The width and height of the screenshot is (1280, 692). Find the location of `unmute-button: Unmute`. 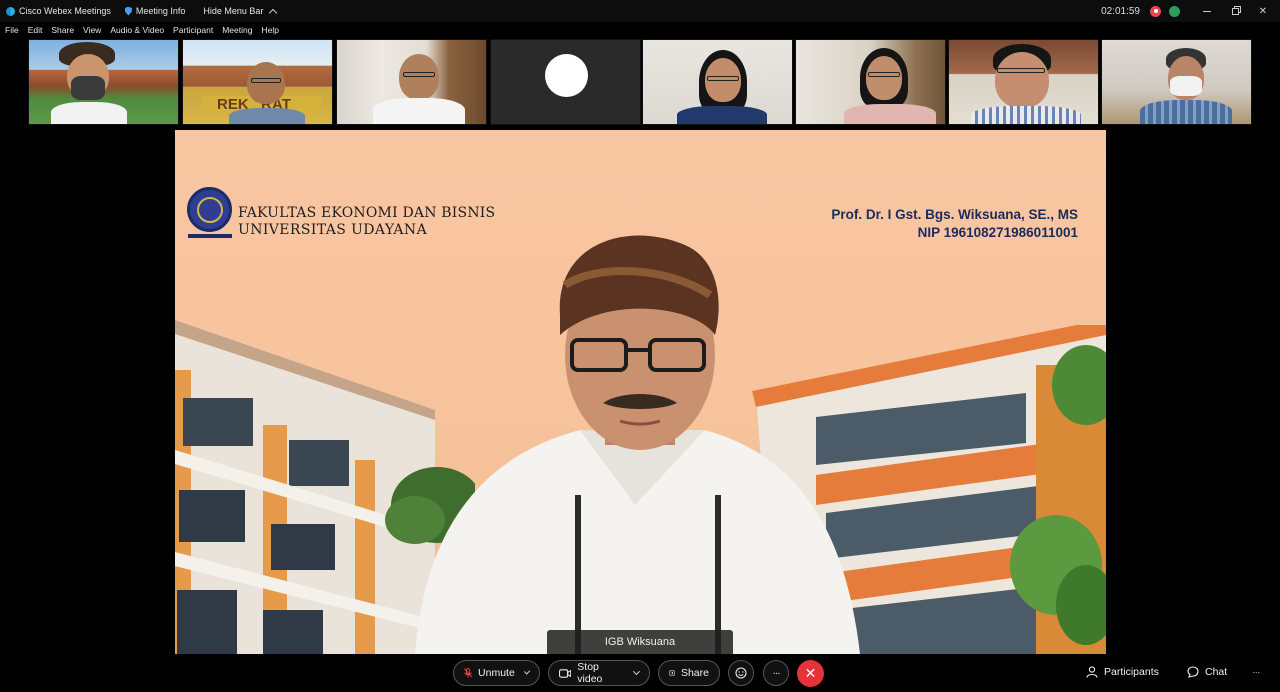

unmute-button: Unmute is located at coordinates (496, 673).